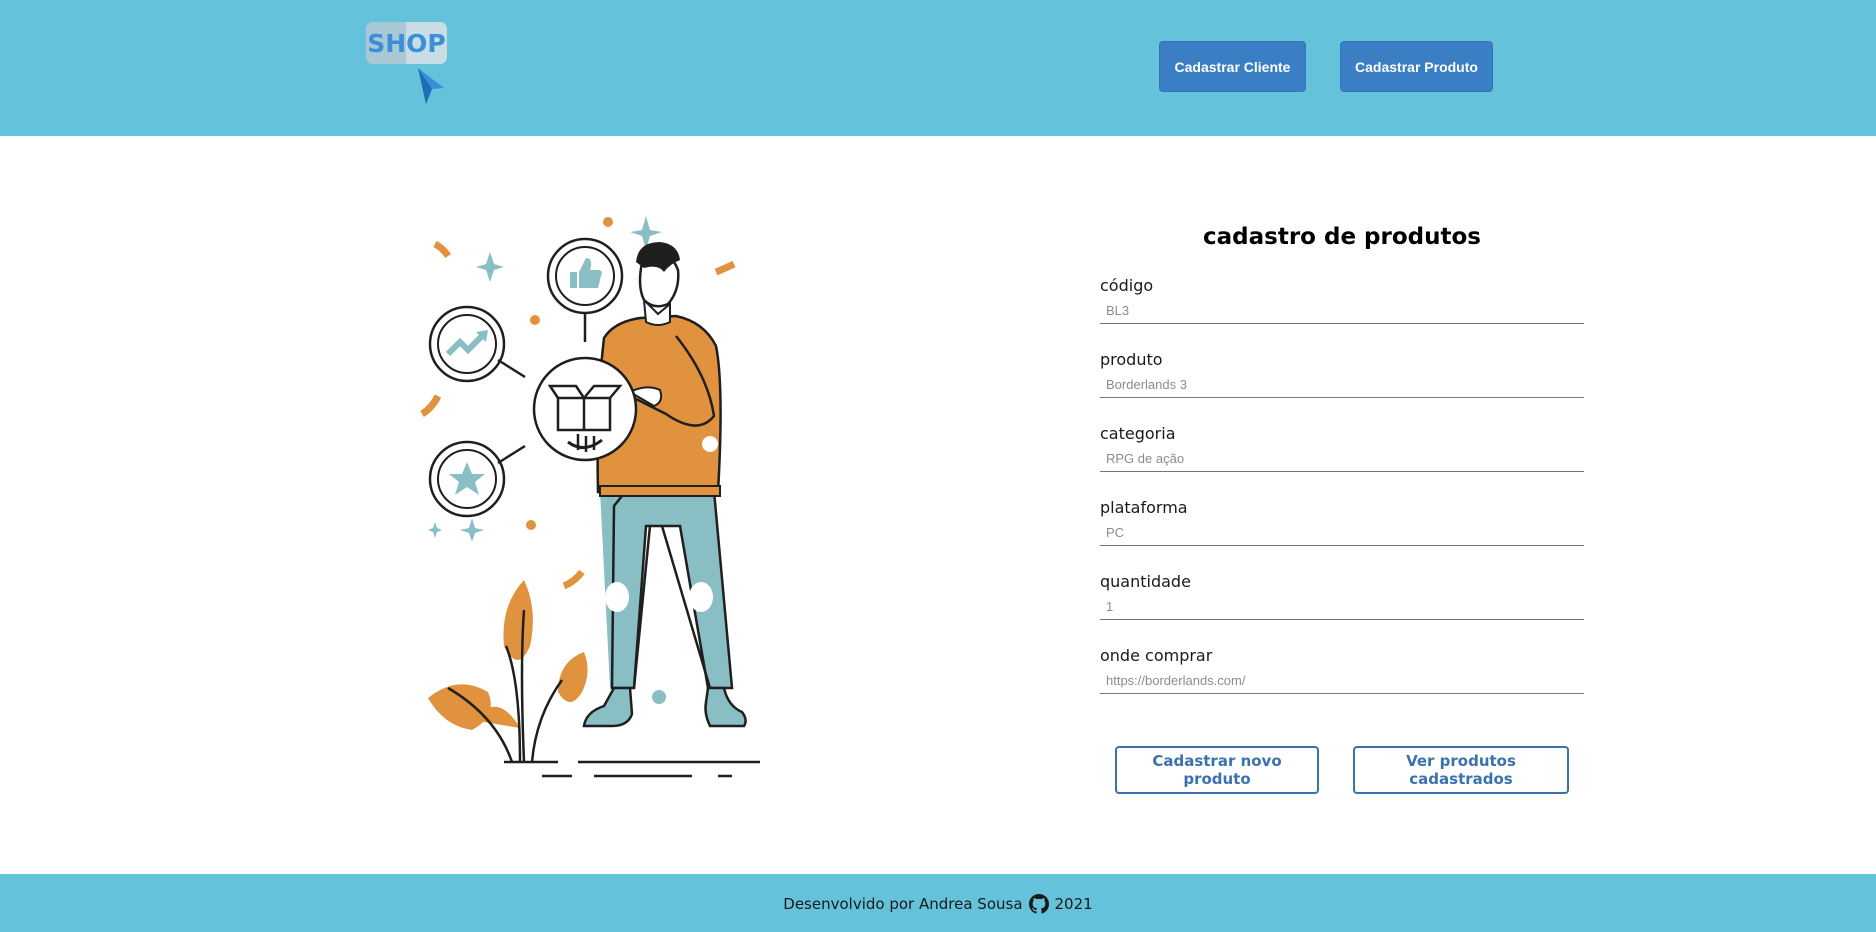 This screenshot has height=932, width=1876. Describe the element at coordinates (406, 43) in the screenshot. I see `logo-text: SHOP` at that location.